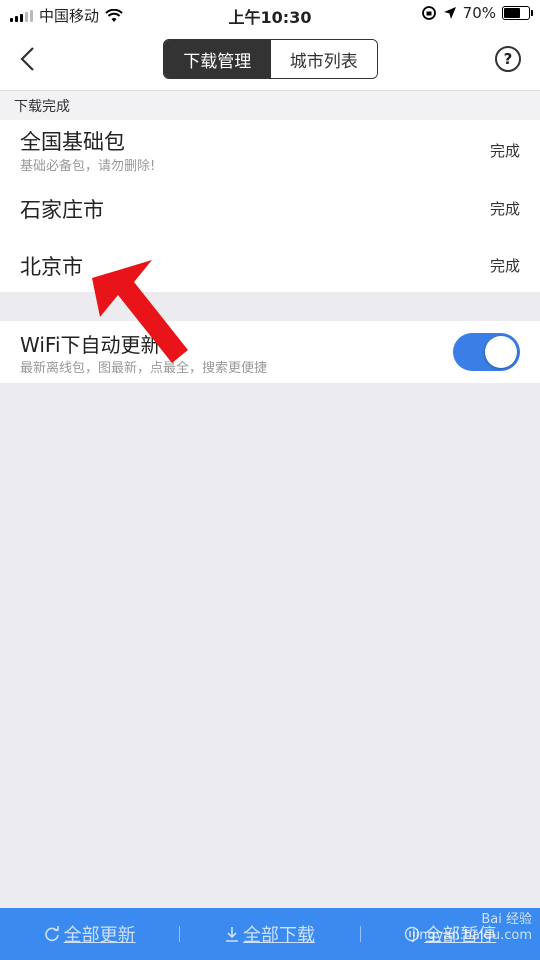 Image resolution: width=540 pixels, height=960 pixels. What do you see at coordinates (323, 59) in the screenshot?
I see `tab-city-list: 城市列表` at bounding box center [323, 59].